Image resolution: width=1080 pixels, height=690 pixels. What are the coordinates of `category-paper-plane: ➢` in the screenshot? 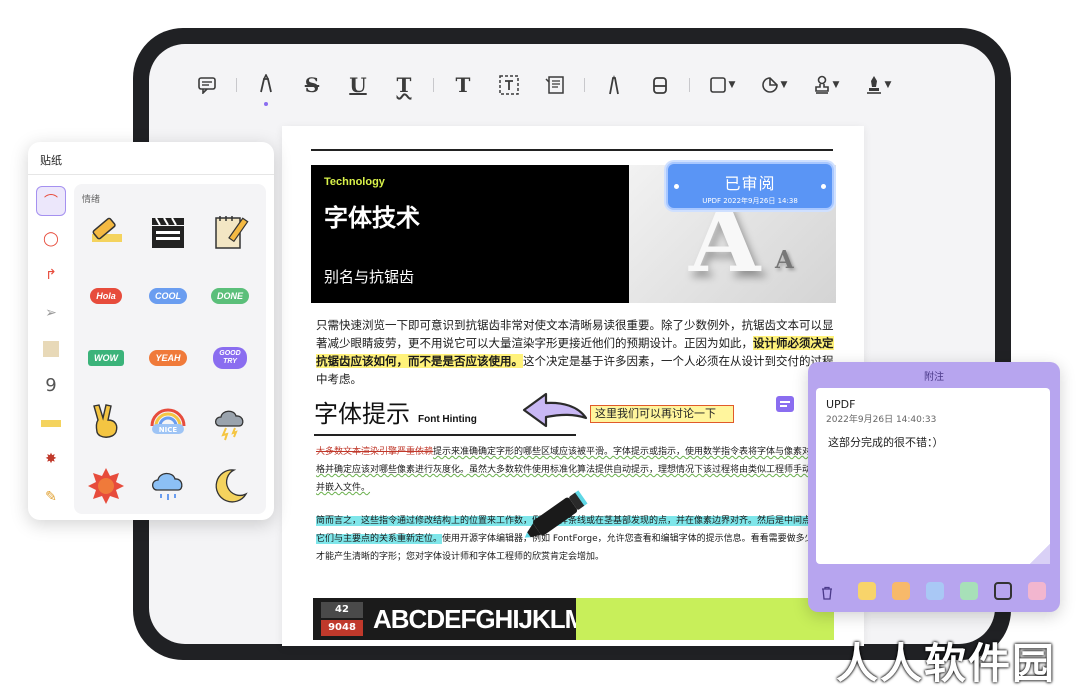 It's located at (51, 313).